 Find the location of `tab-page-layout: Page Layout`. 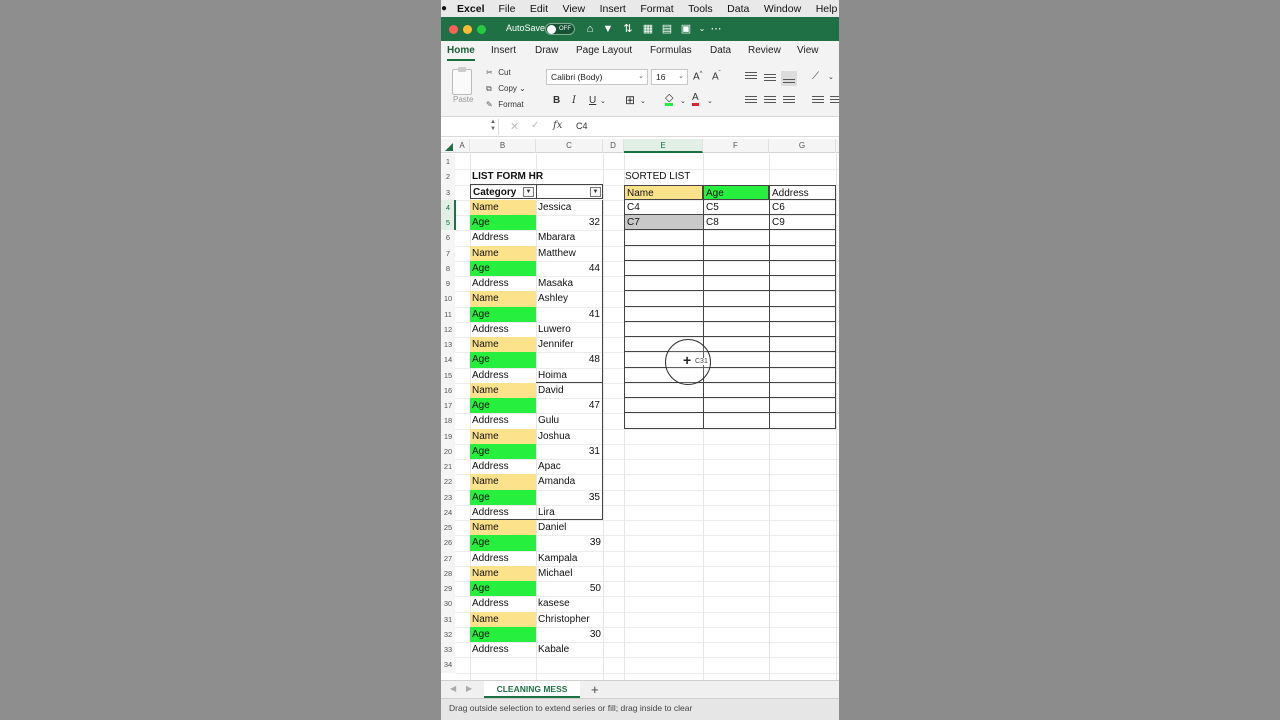

tab-page-layout: Page Layout is located at coordinates (604, 50).